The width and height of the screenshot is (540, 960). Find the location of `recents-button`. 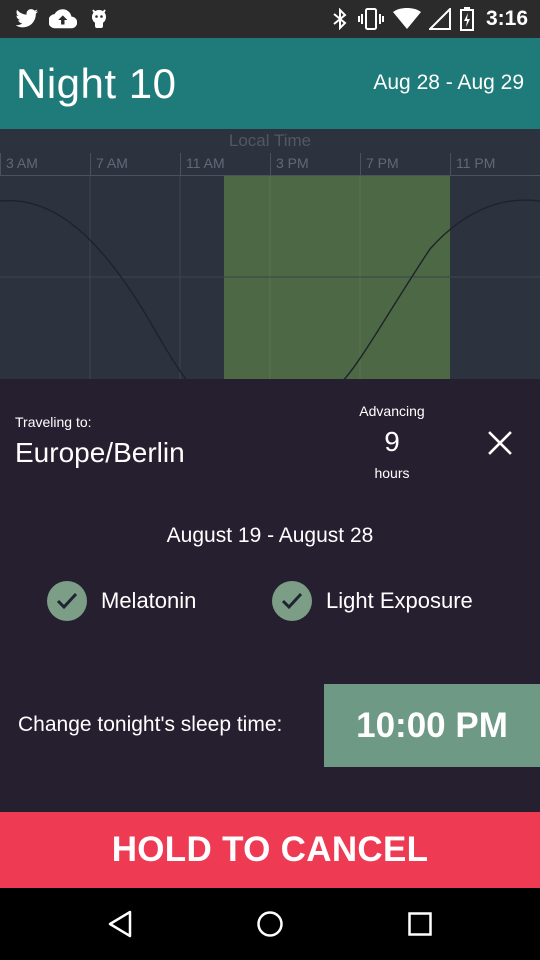

recents-button is located at coordinates (420, 924).